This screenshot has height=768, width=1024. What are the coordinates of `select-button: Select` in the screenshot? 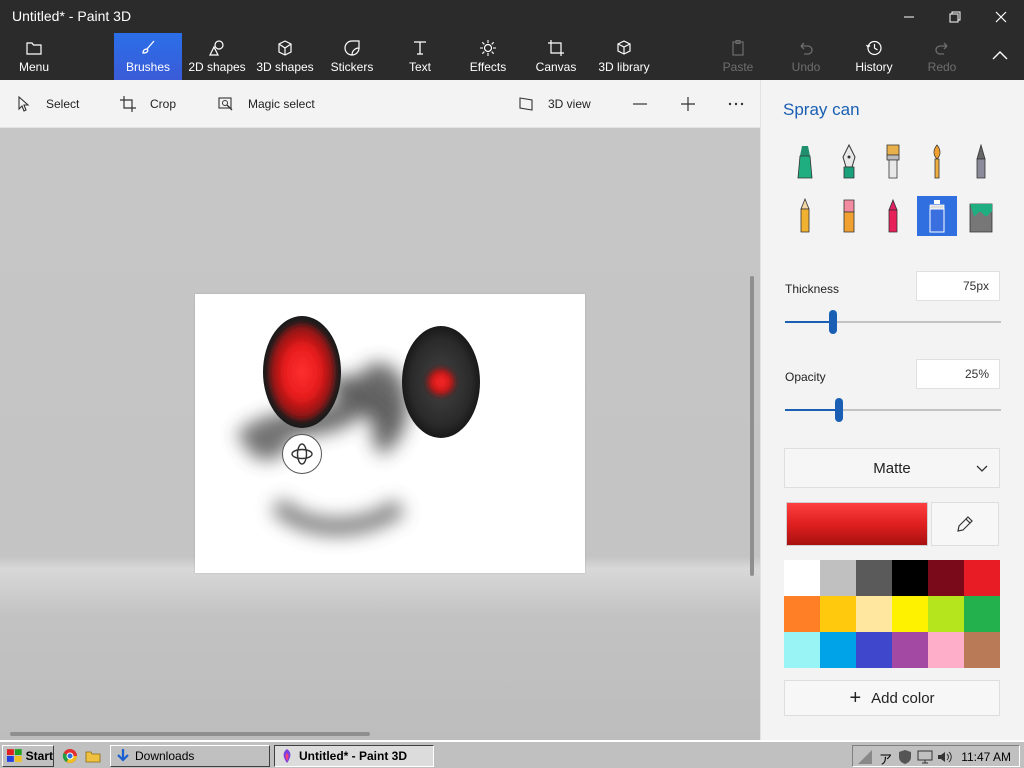 It's located at (47, 104).